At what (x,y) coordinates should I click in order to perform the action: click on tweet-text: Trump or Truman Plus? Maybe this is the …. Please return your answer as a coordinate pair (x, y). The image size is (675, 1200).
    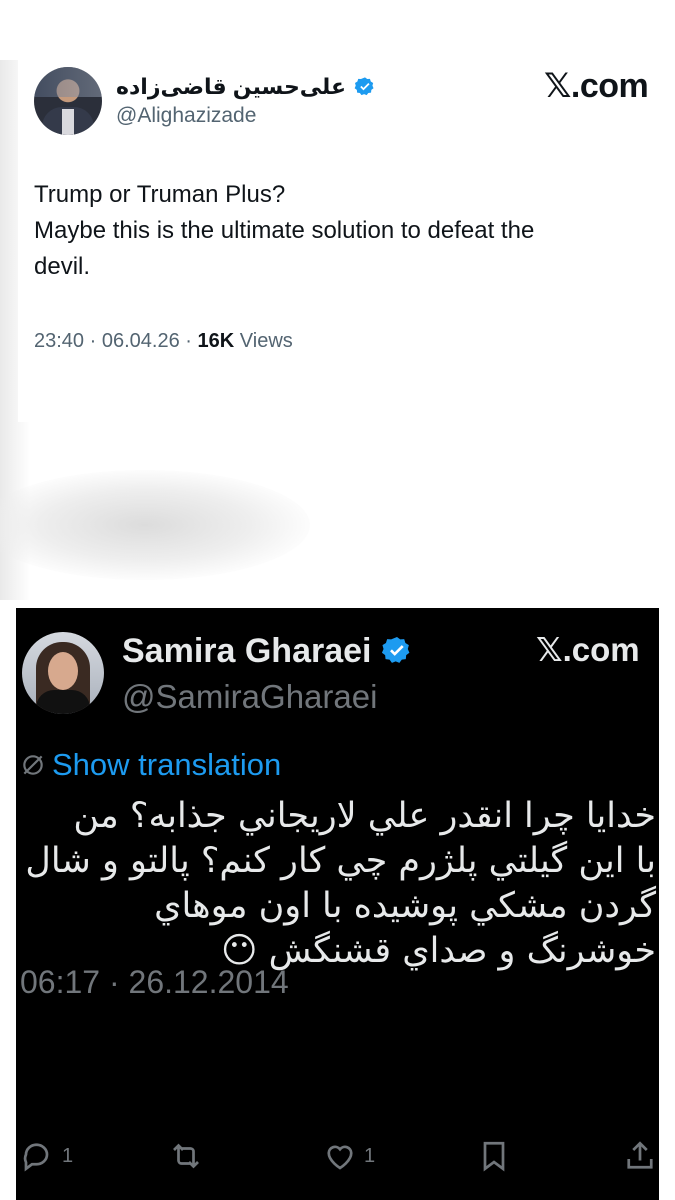
    Looking at the image, I should click on (334, 231).